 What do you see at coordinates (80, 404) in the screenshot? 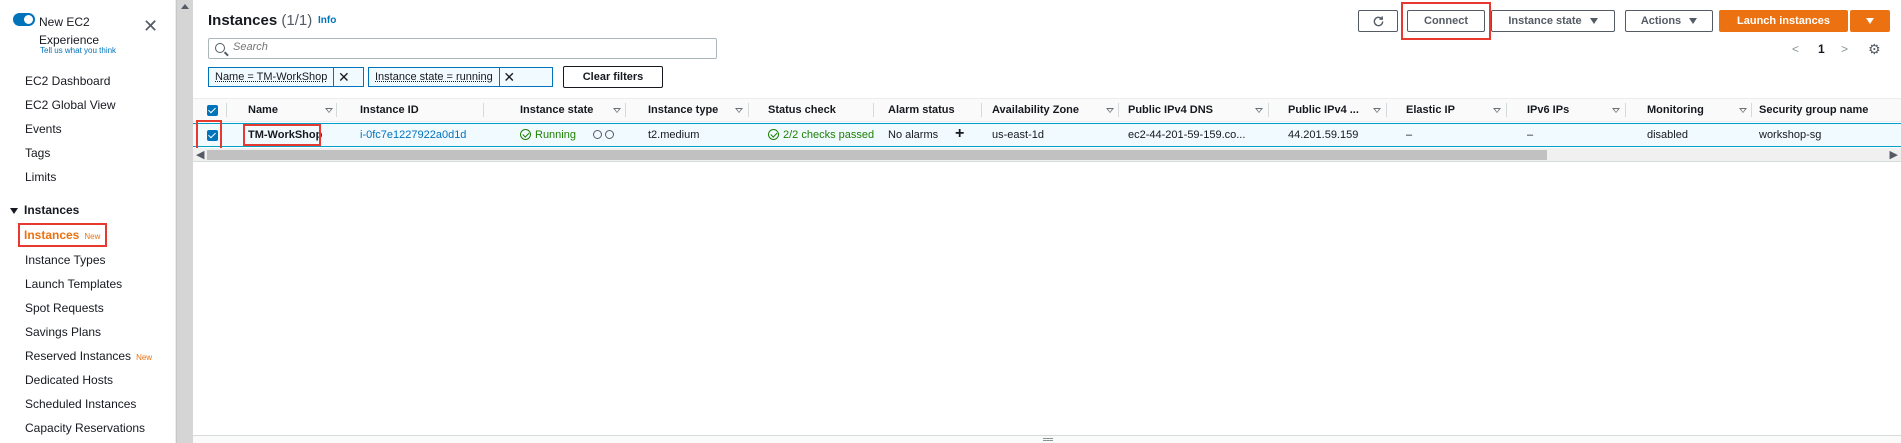
I see `sidebar-item-scheduled-instances: Scheduled Instances` at bounding box center [80, 404].